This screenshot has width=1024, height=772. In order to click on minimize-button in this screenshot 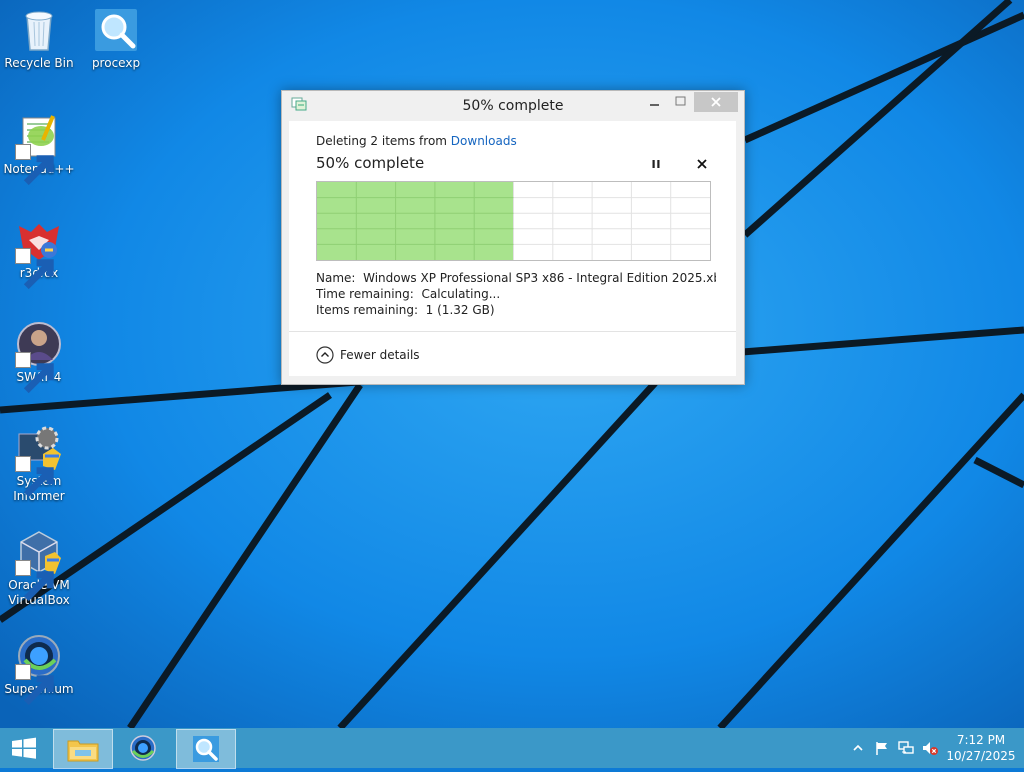, I will do `click(655, 102)`.